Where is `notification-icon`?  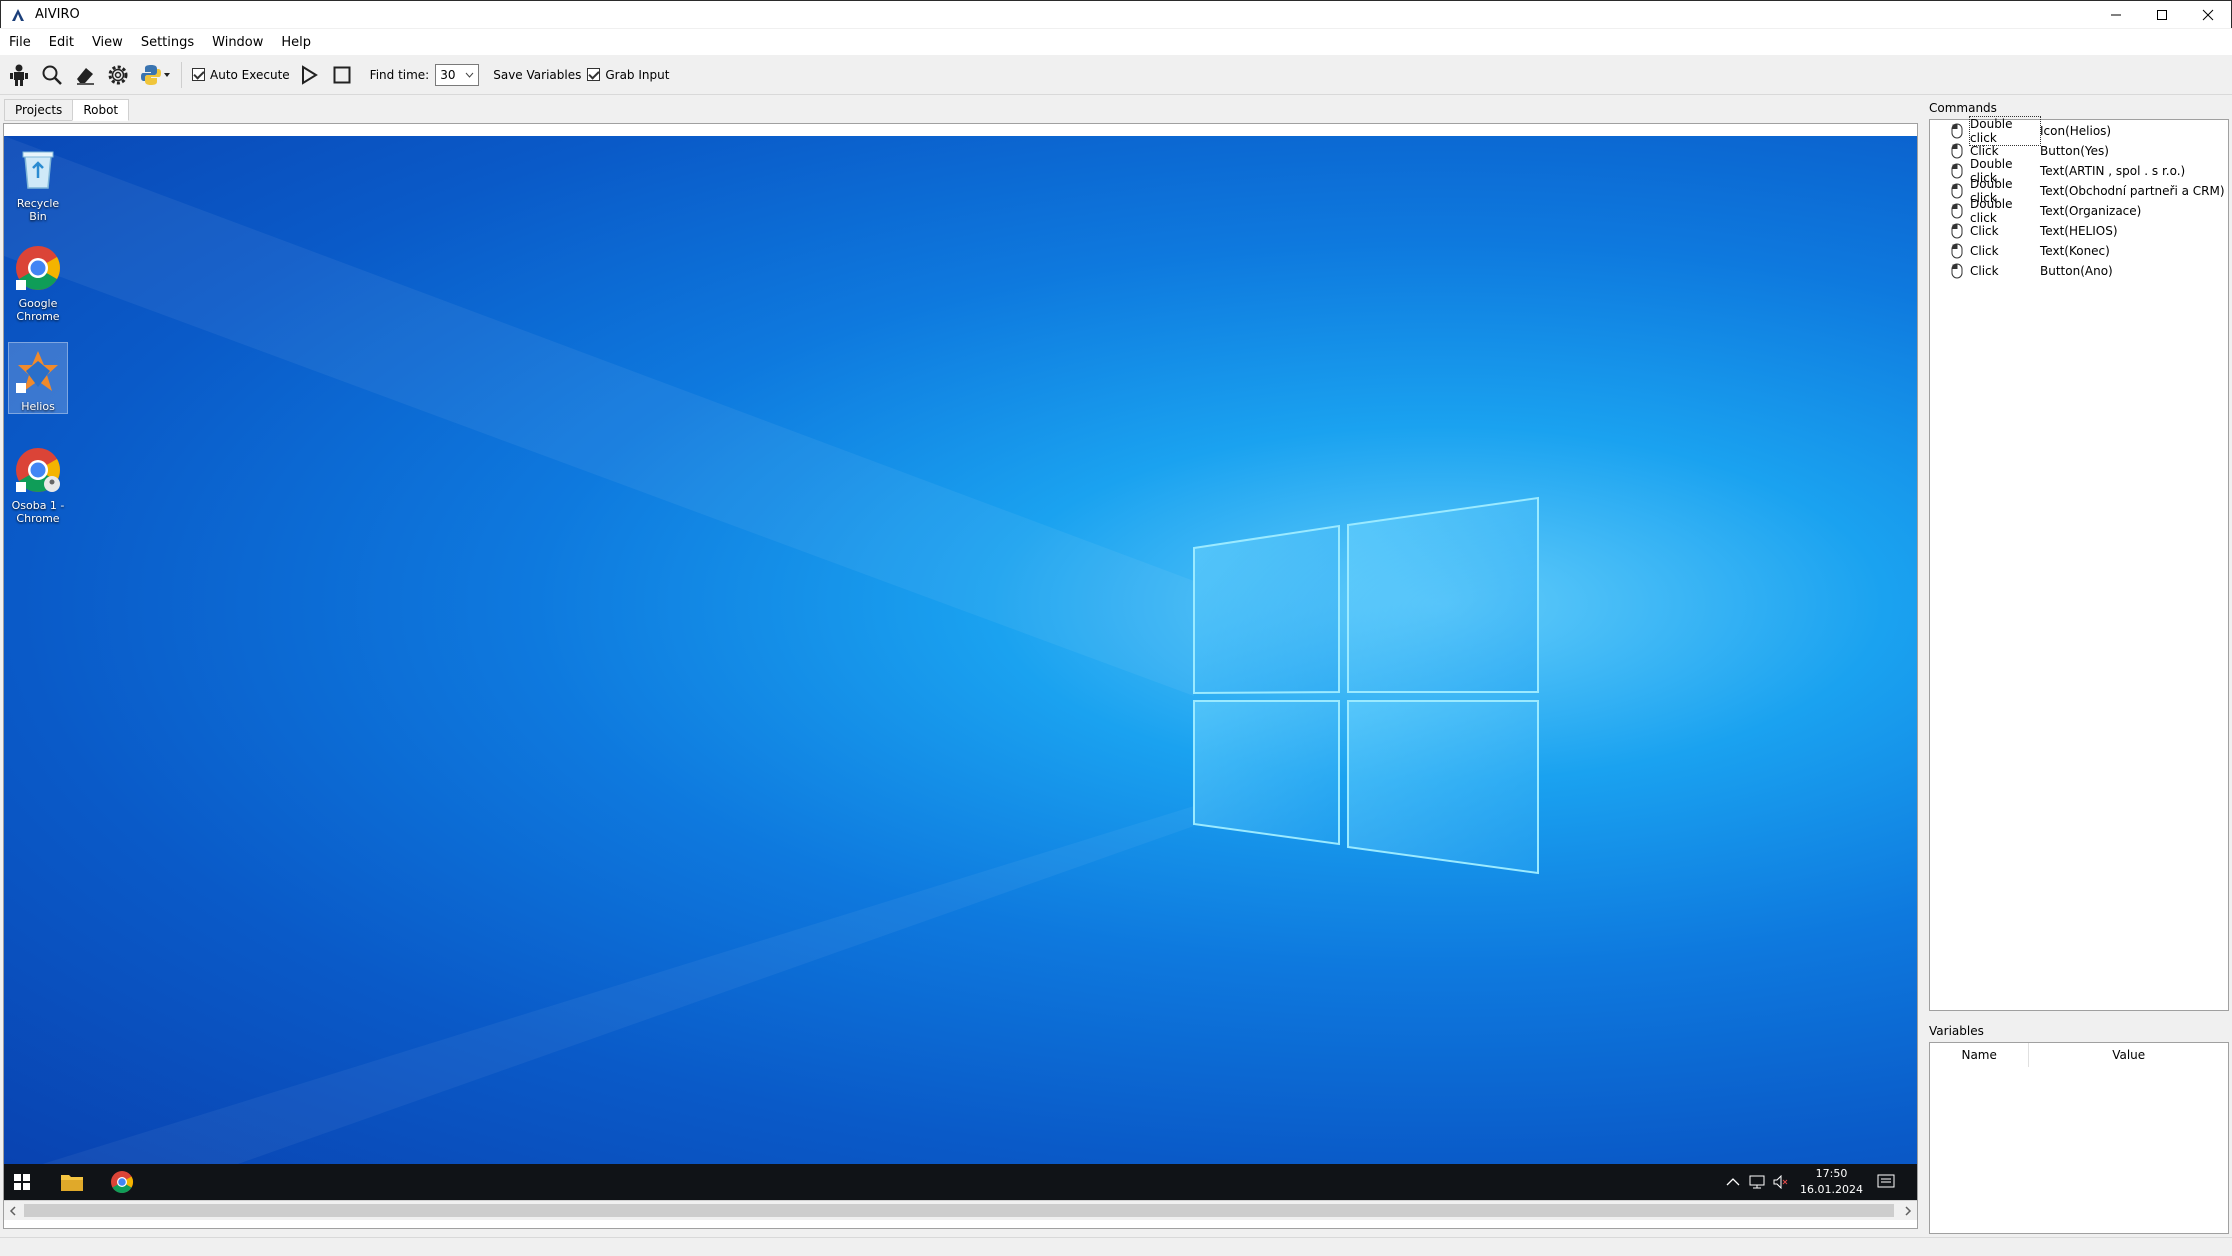
notification-icon is located at coordinates (1886, 1181).